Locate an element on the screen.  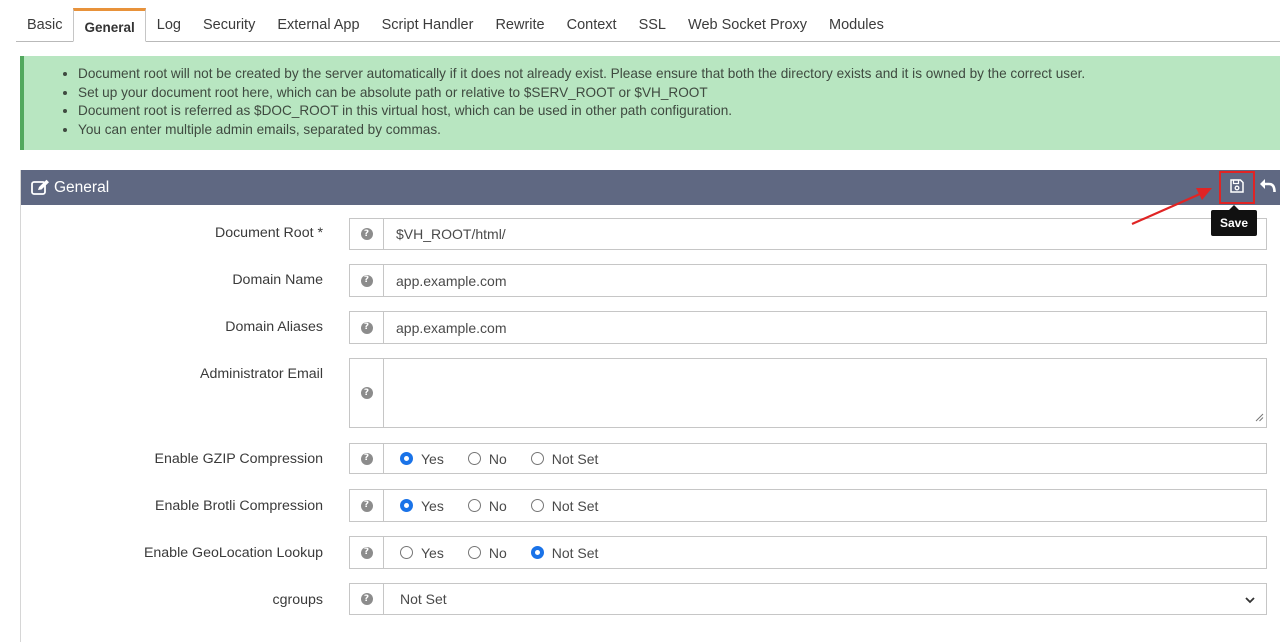
geolocation-radio-no: No is located at coordinates (487, 552).